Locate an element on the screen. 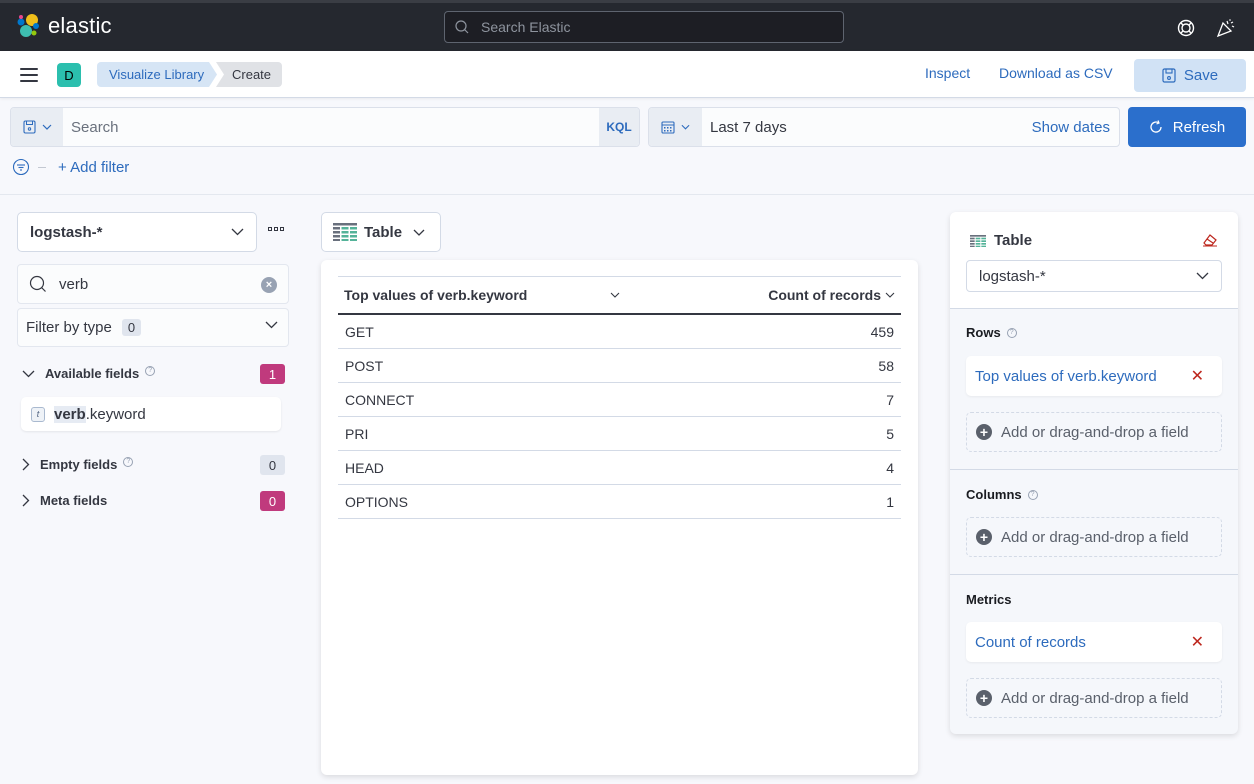  query-language-button: KQL is located at coordinates (619, 127).